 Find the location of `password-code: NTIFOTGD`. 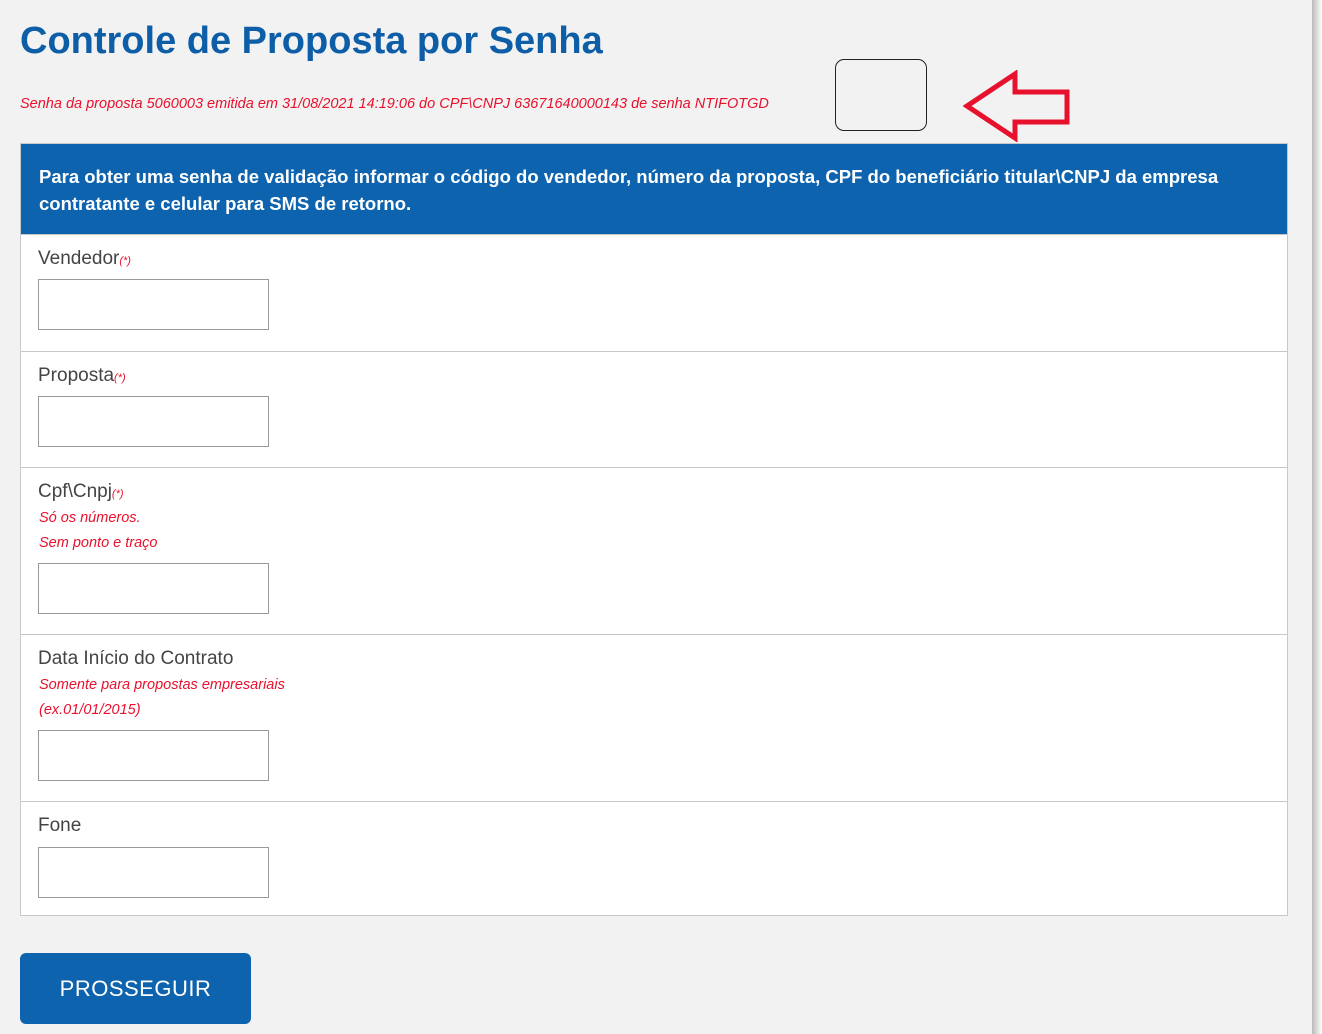

password-code: NTIFOTGD is located at coordinates (731, 104).